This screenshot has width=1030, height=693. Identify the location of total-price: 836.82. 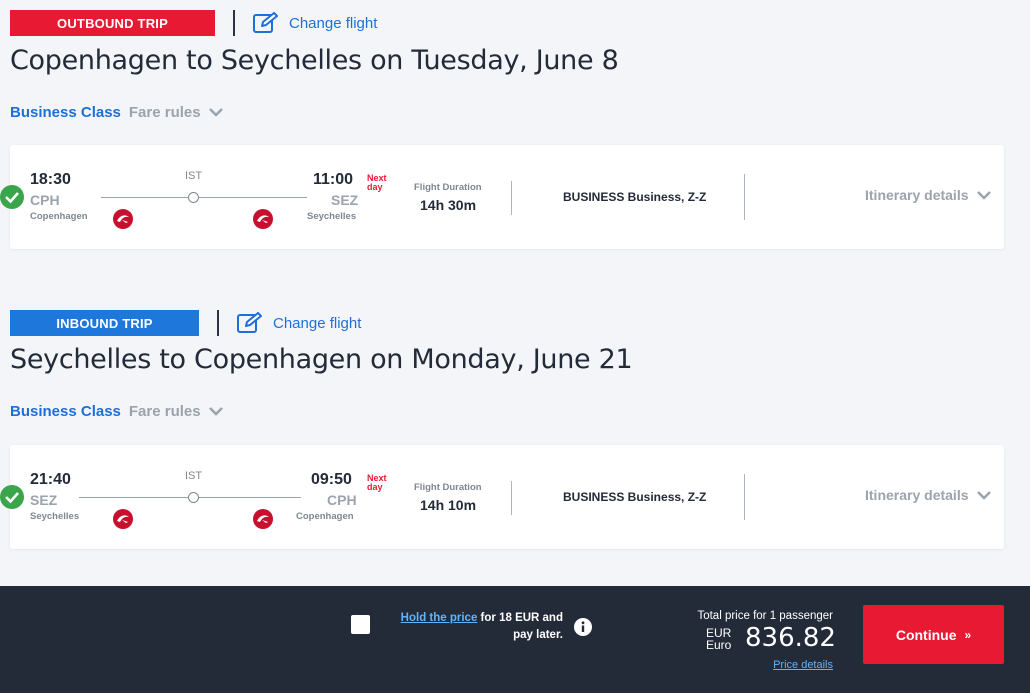
(790, 638).